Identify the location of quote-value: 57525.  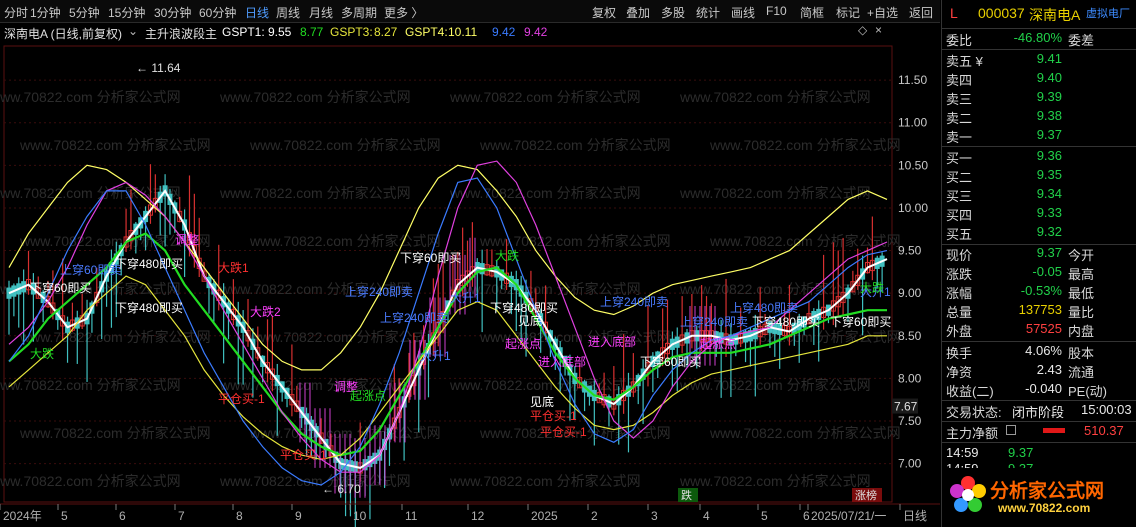
(1043, 328).